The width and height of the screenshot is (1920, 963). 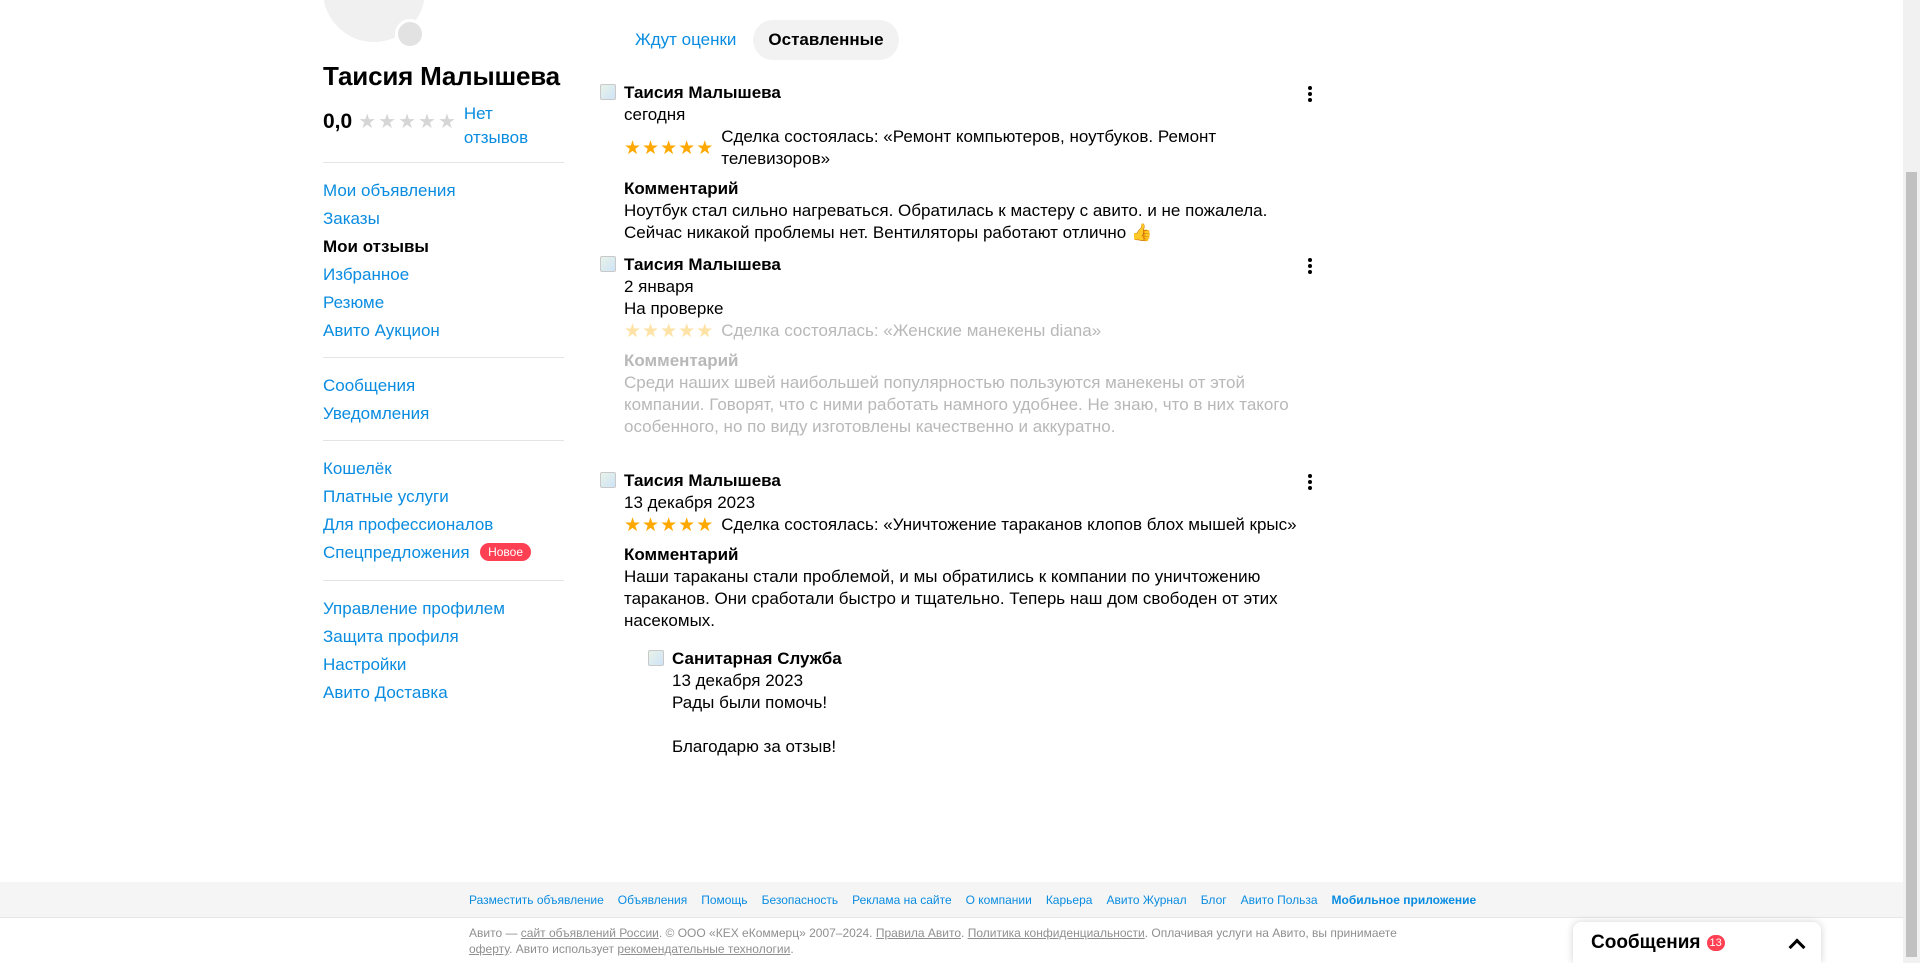 I want to click on reply-author: Санитарная Служба, so click(x=757, y=658).